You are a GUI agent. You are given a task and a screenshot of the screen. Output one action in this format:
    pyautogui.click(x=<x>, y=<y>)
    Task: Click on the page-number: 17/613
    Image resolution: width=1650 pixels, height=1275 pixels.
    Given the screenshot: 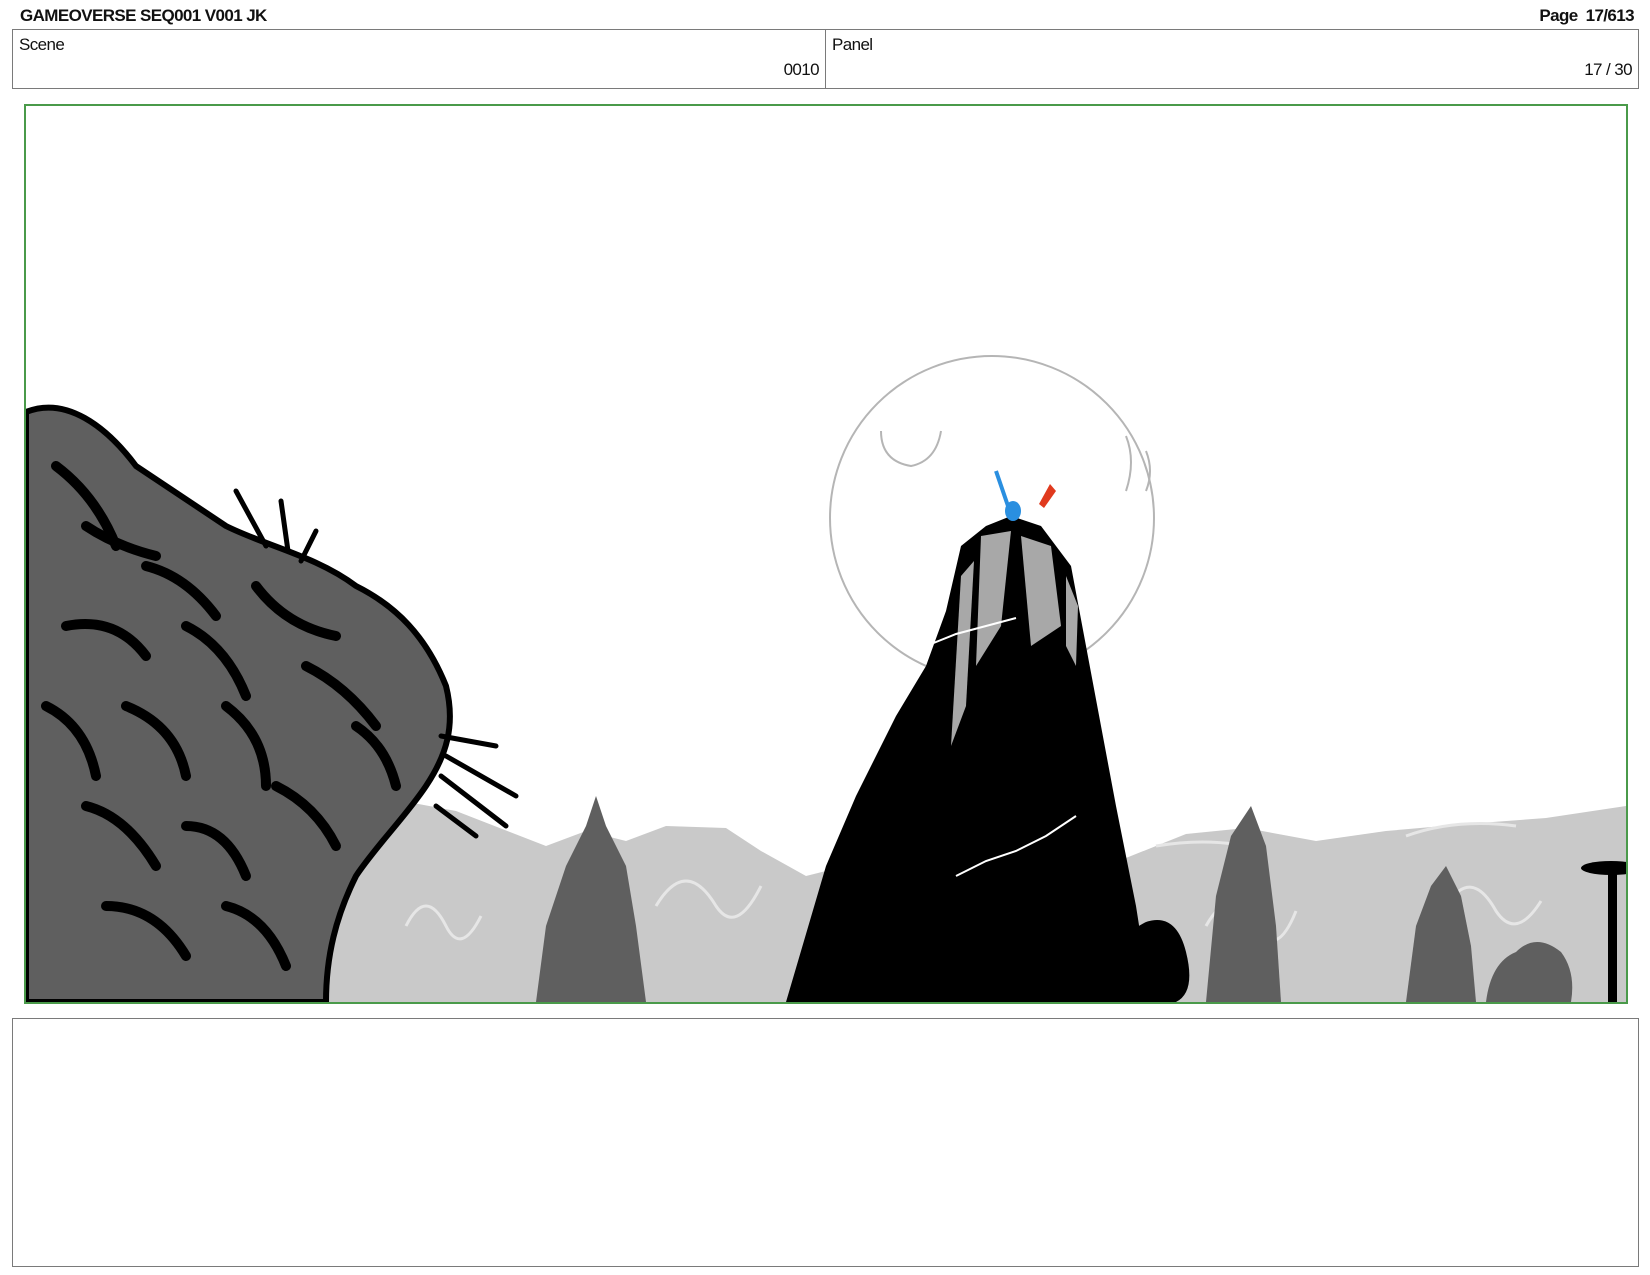 What is the action you would take?
    pyautogui.click(x=1610, y=15)
    